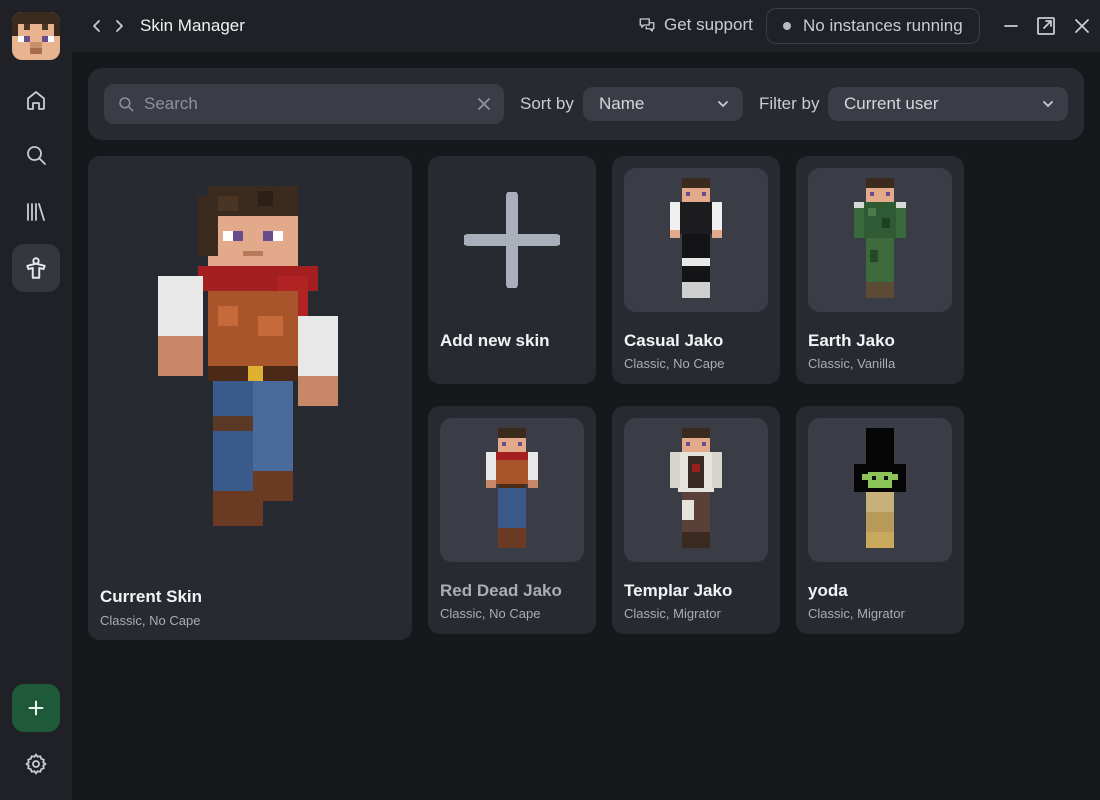 This screenshot has width=1100, height=800. I want to click on skins-icon, so click(36, 268).